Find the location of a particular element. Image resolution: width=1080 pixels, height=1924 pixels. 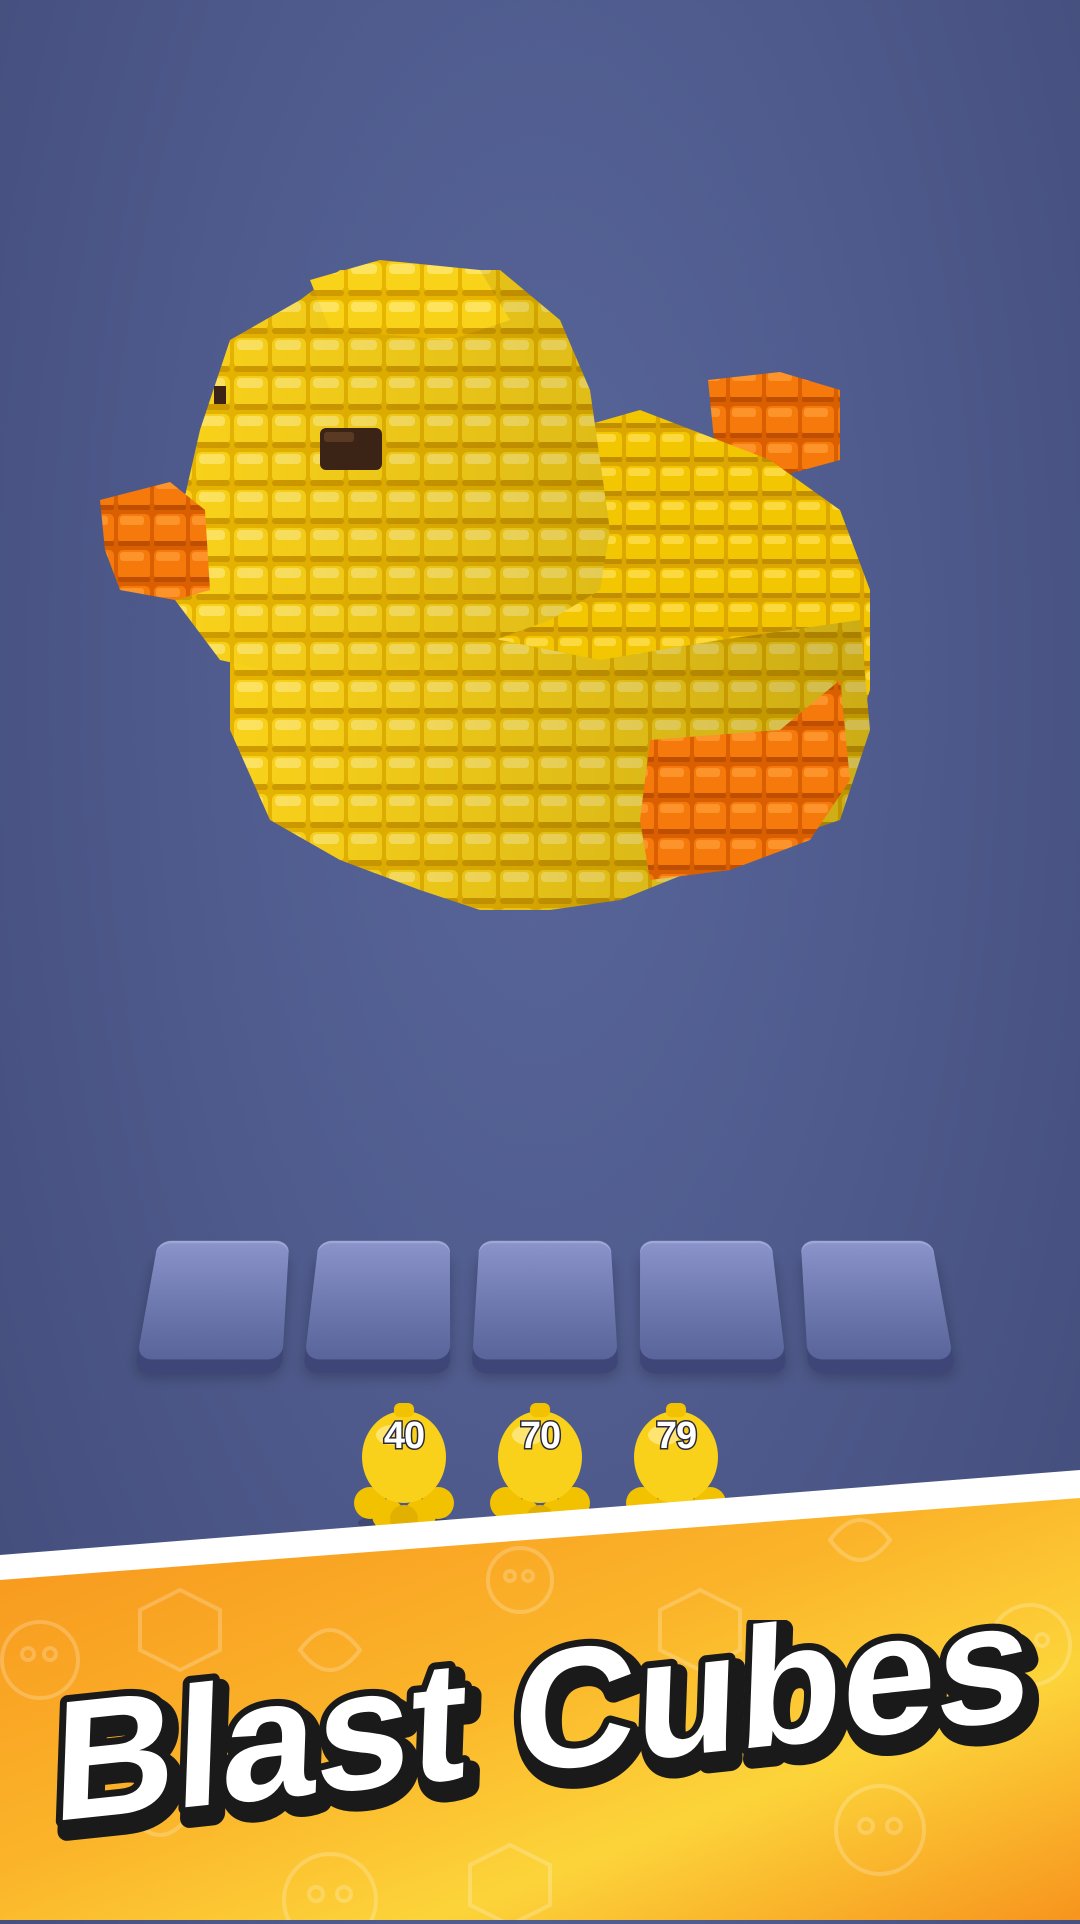

head is located at coordinates (392, 470).